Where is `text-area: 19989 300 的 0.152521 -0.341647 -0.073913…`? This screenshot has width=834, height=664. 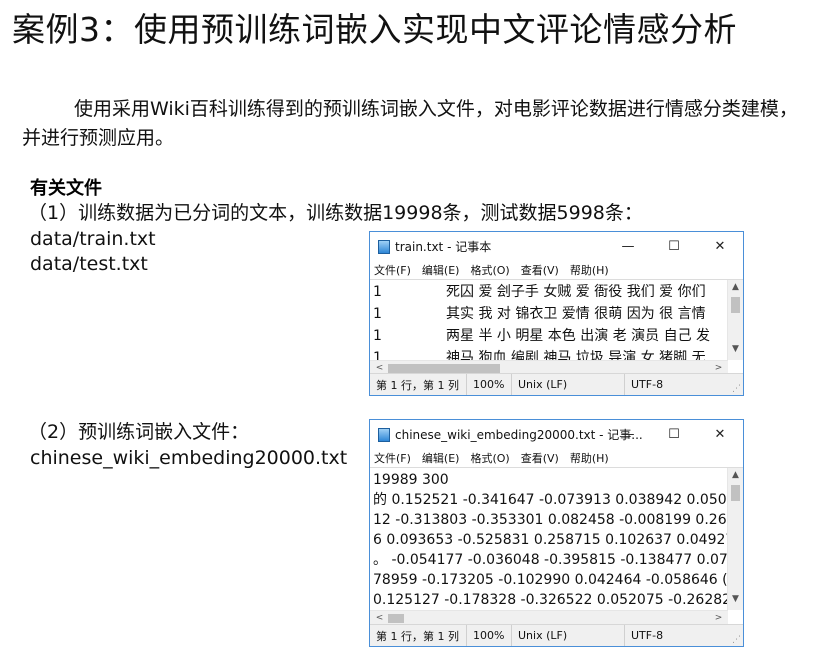
text-area: 19989 300 的 0.152521 -0.341647 -0.073913… is located at coordinates (556, 546).